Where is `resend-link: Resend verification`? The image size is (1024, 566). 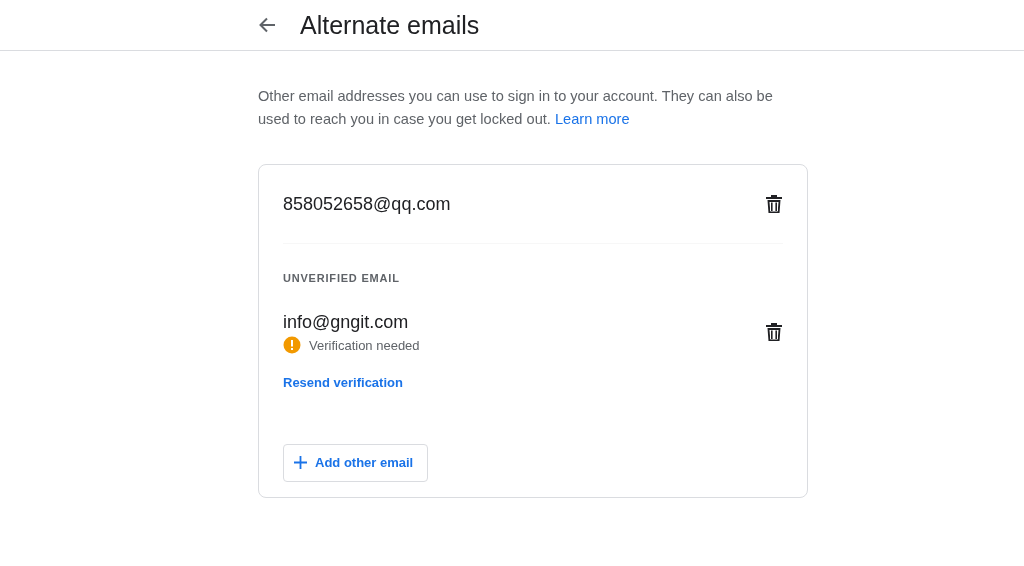
resend-link: Resend verification is located at coordinates (343, 383).